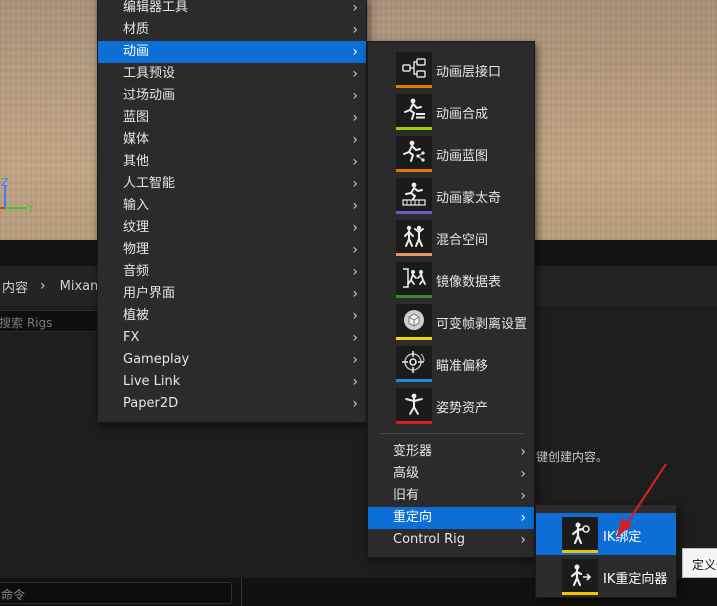 The height and width of the screenshot is (606, 717). What do you see at coordinates (414, 70) in the screenshot?
I see `anim-layer-interface-icon` at bounding box center [414, 70].